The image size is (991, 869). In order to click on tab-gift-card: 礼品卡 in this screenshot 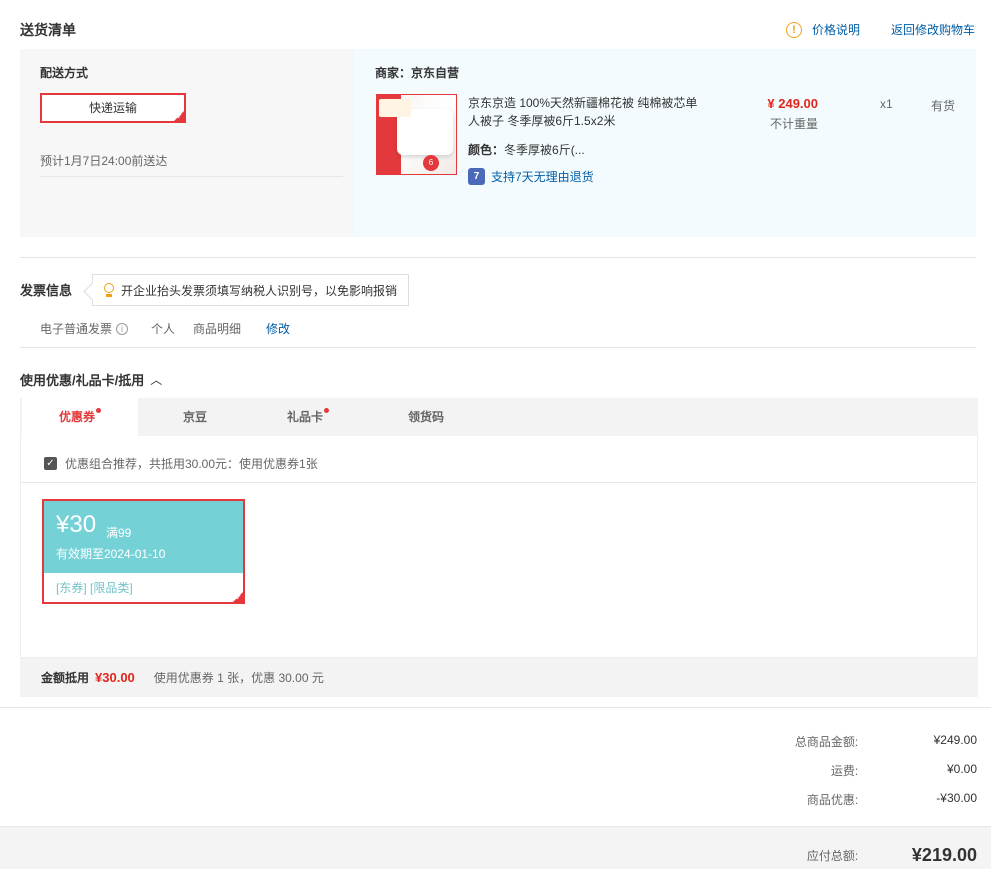, I will do `click(308, 417)`.